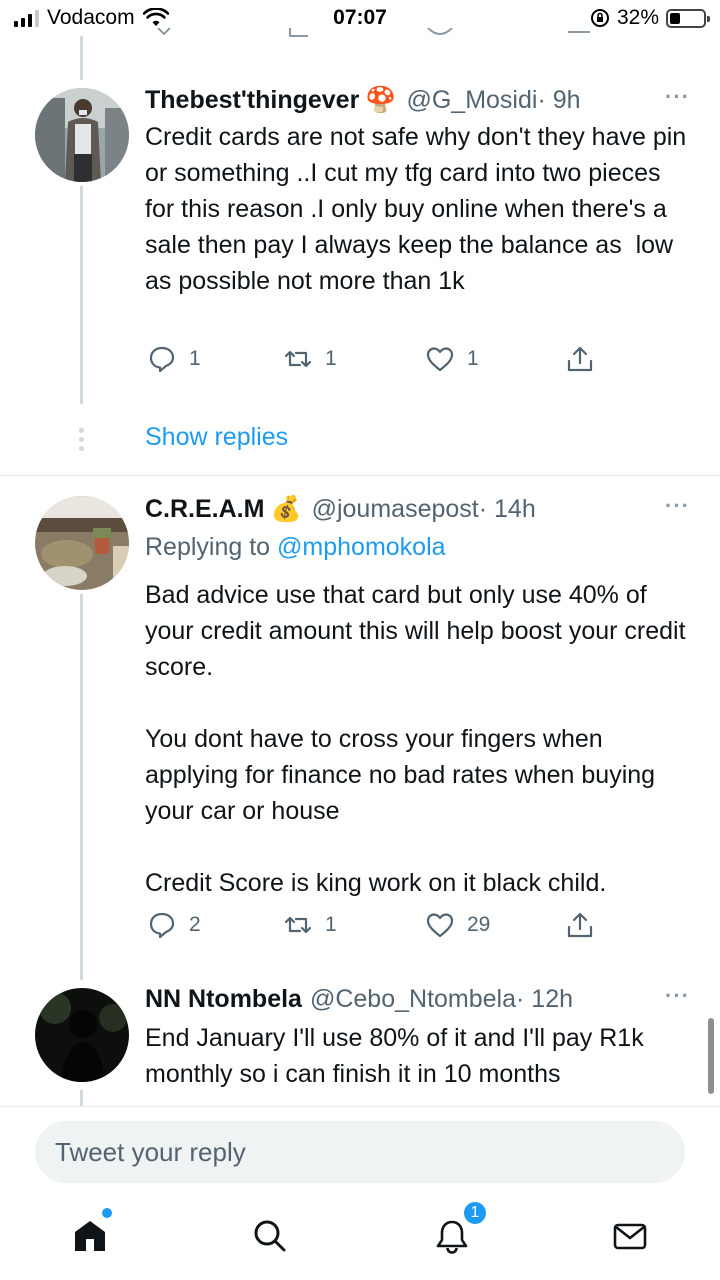 The image size is (720, 1280). What do you see at coordinates (286, 508) in the screenshot?
I see `money-bag-emoji: 💰` at bounding box center [286, 508].